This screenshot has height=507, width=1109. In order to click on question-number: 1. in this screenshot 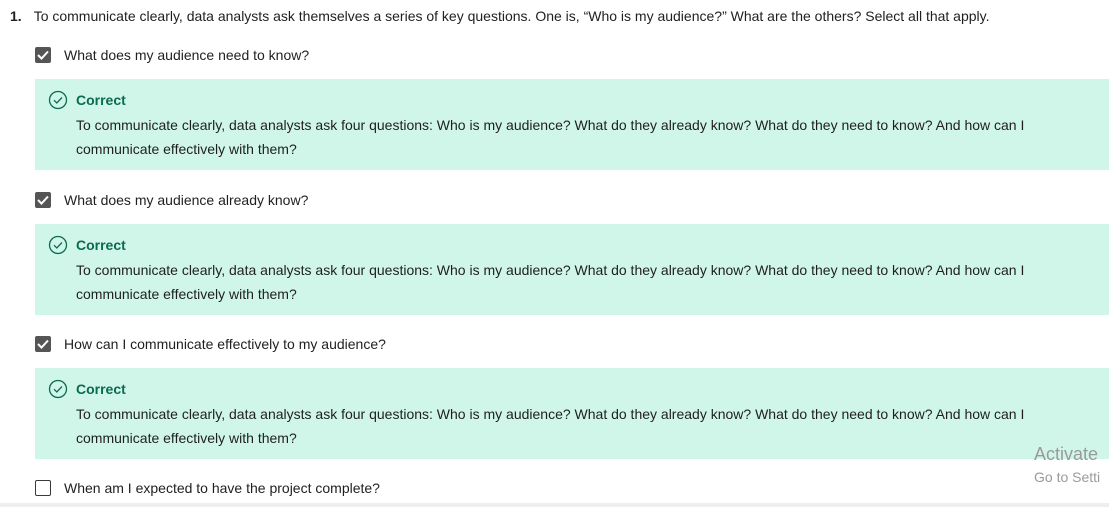, I will do `click(16, 16)`.